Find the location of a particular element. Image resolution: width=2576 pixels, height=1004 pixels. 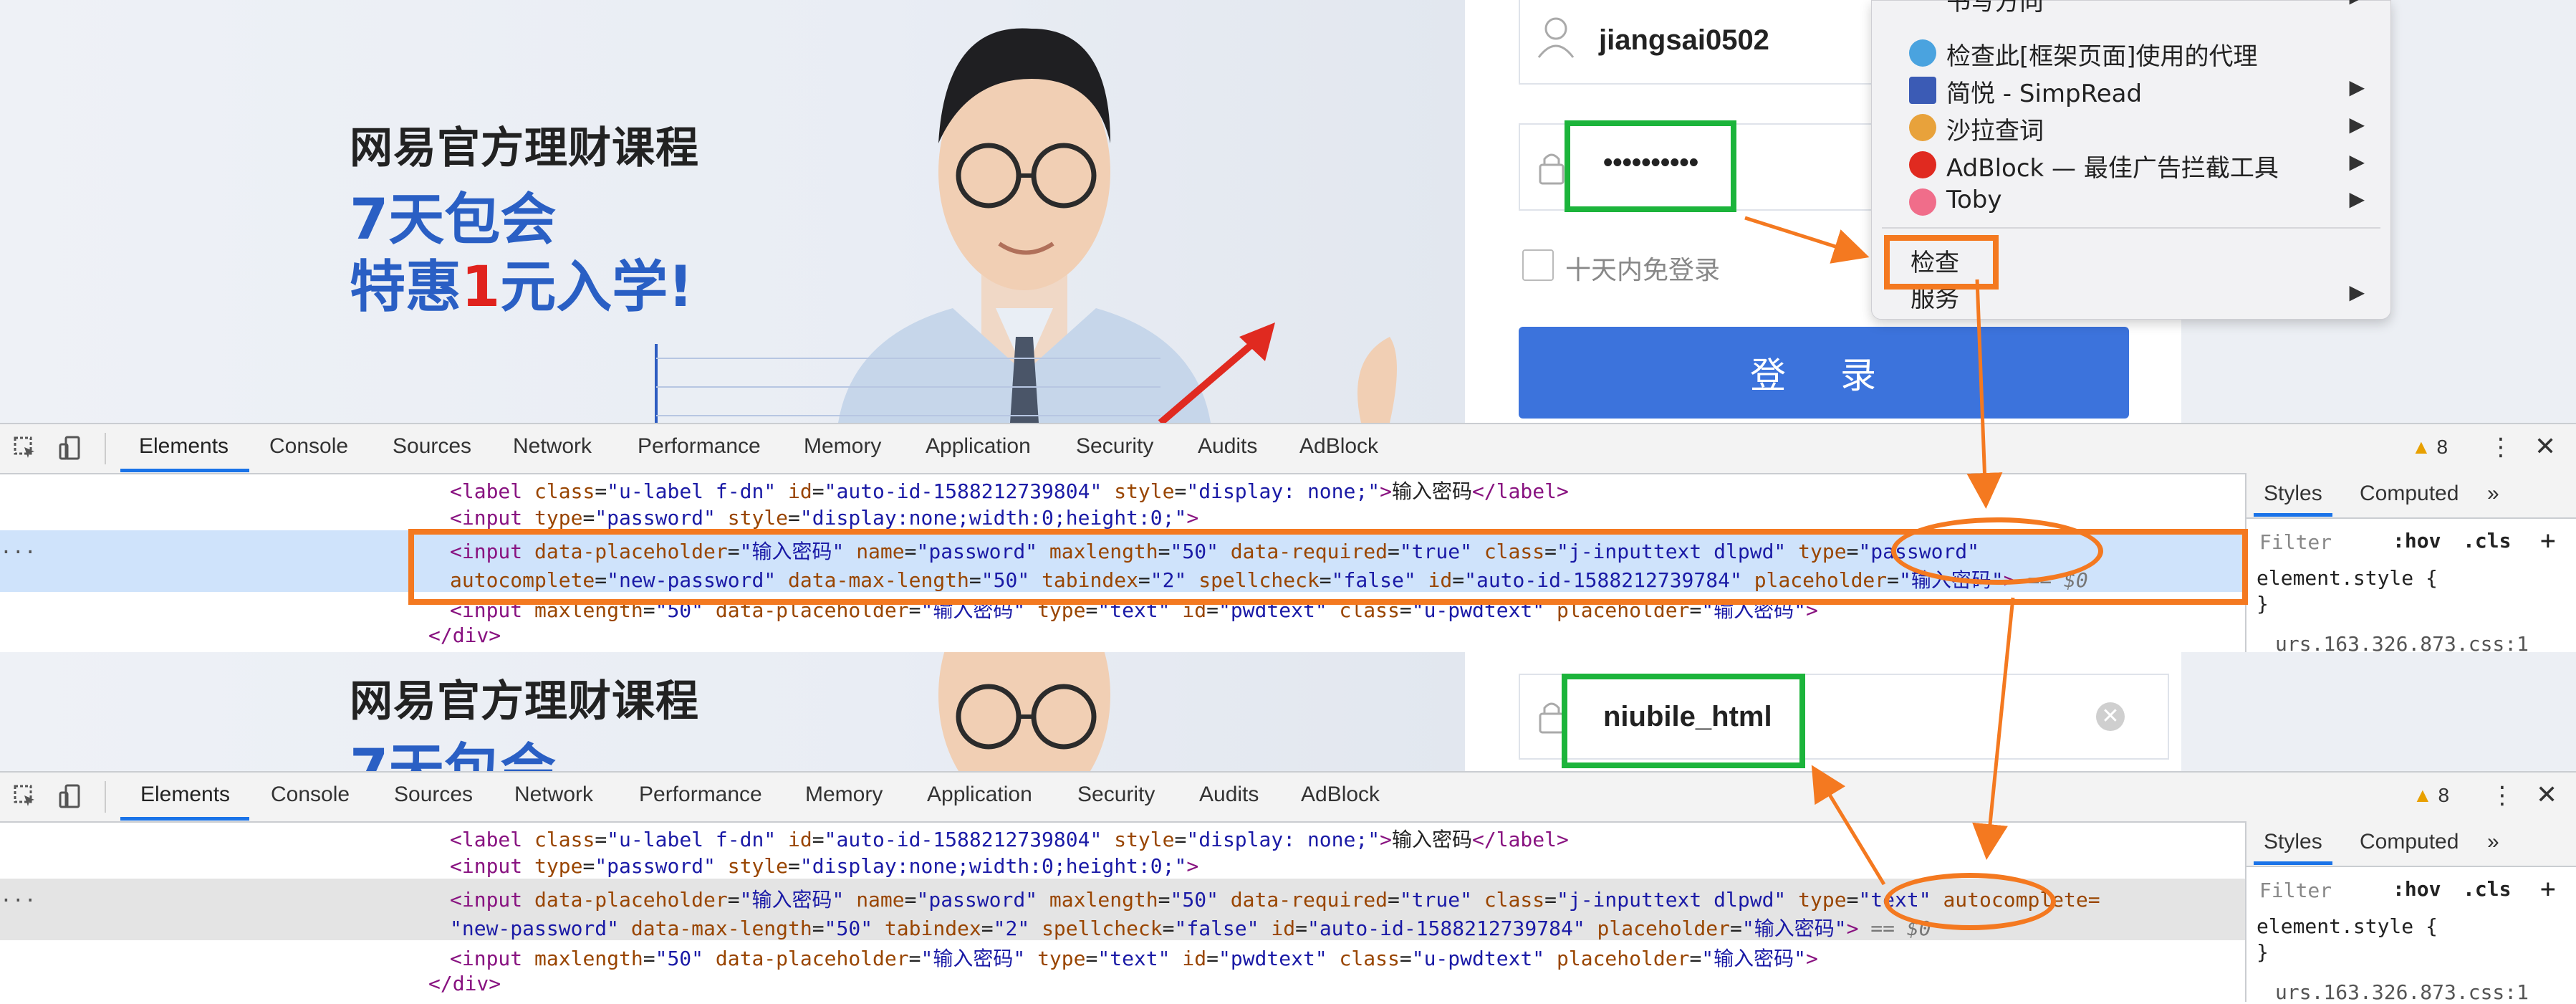

menu-item-writing-direction: 书写方向▶ is located at coordinates (2131, 8).